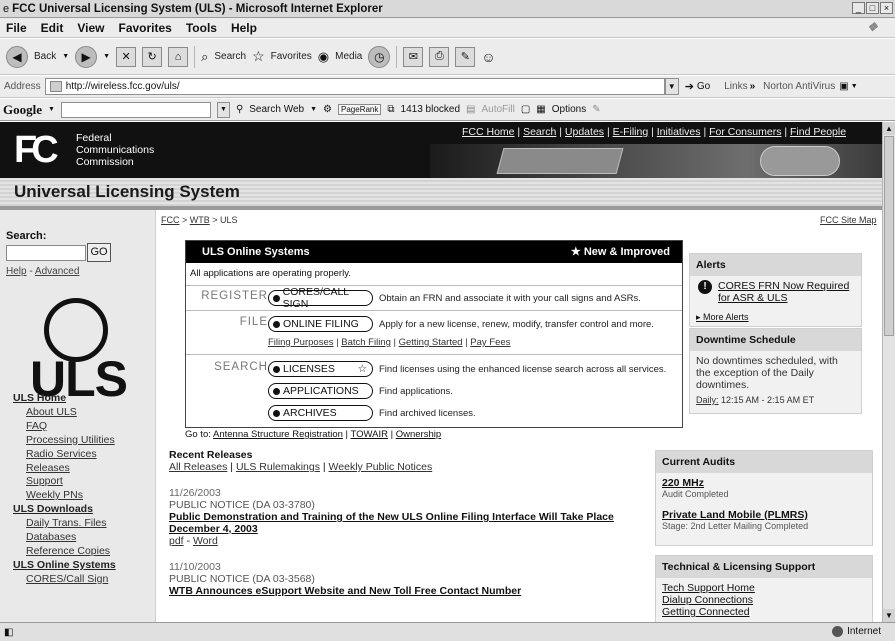 Image resolution: width=895 pixels, height=641 pixels. What do you see at coordinates (239, 109) in the screenshot?
I see `binoculars-icon: ⚲` at bounding box center [239, 109].